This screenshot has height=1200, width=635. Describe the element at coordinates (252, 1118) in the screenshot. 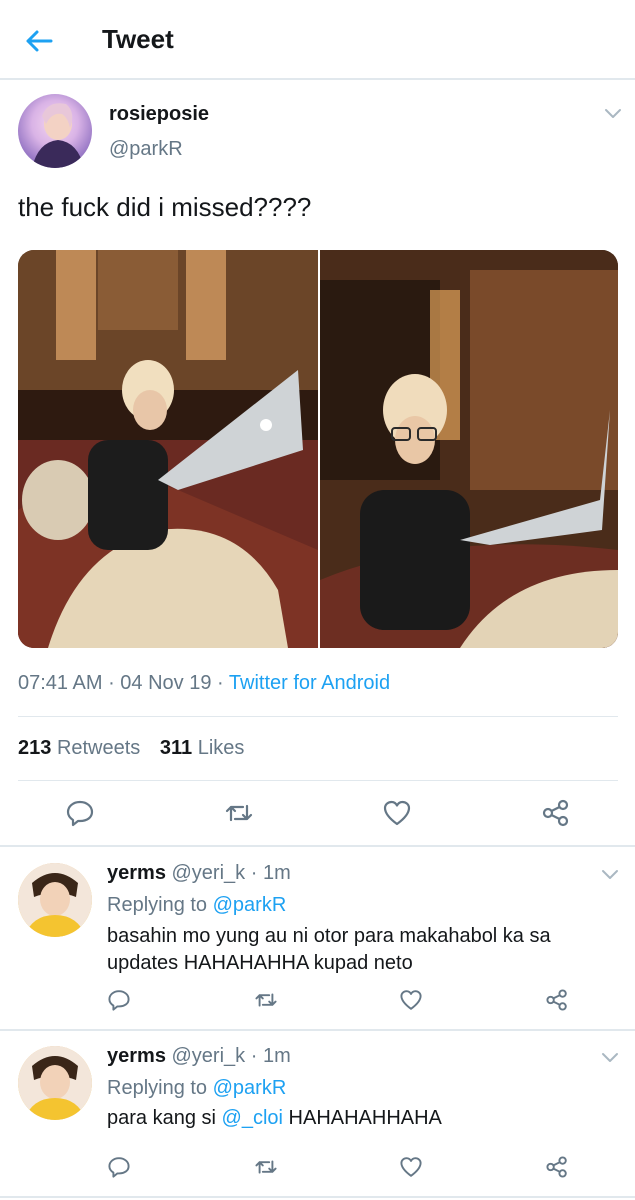

I see `mention-link: @_cloi` at that location.